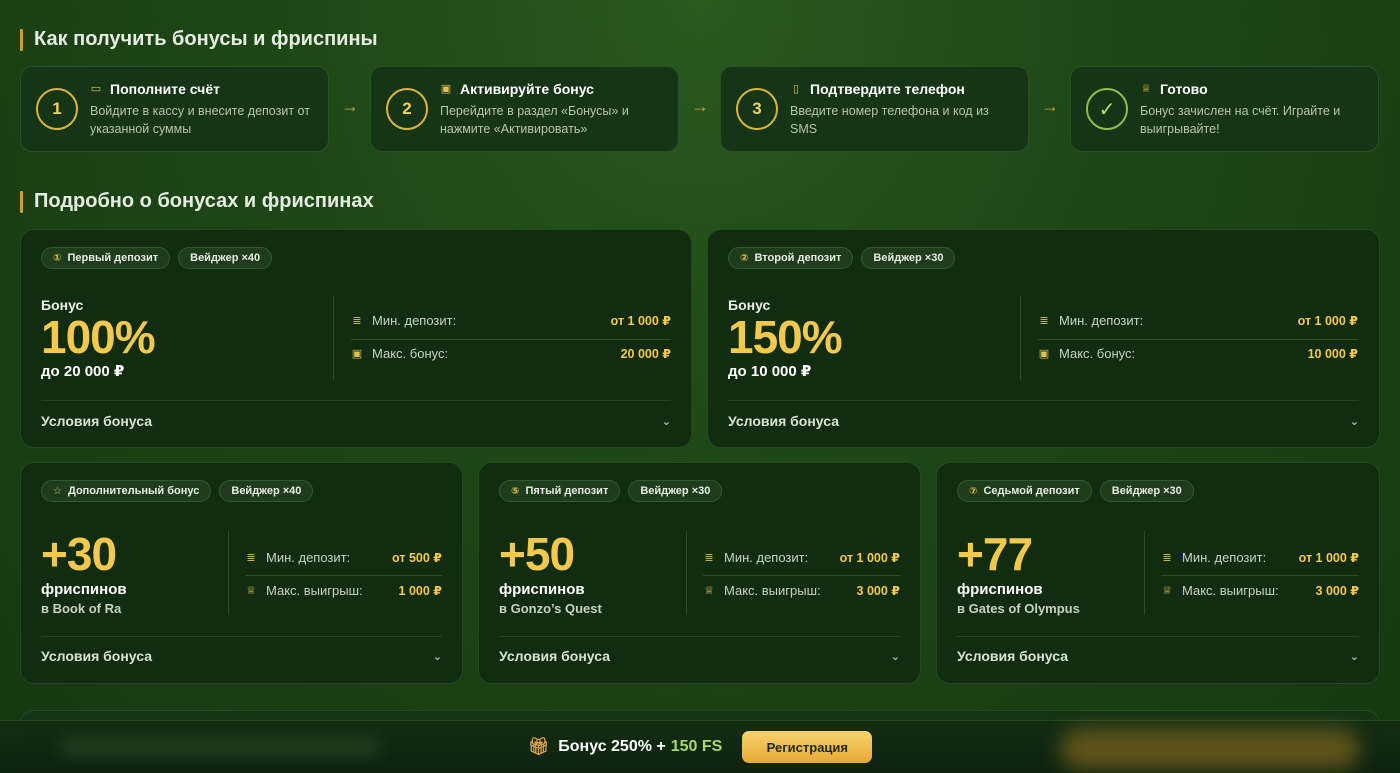 The image size is (1400, 773). I want to click on blurred-content, so click(1210, 749).